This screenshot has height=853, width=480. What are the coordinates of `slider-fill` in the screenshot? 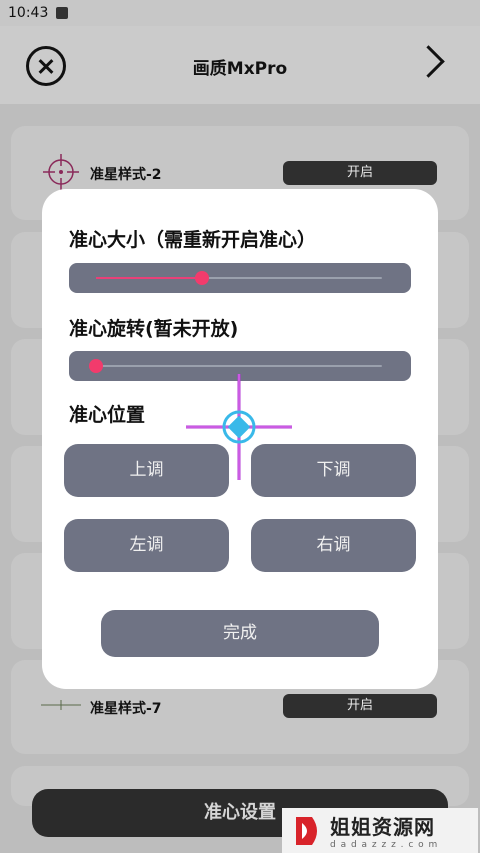 It's located at (149, 278).